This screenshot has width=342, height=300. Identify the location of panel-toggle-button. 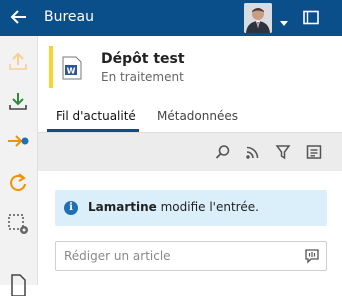
(311, 17).